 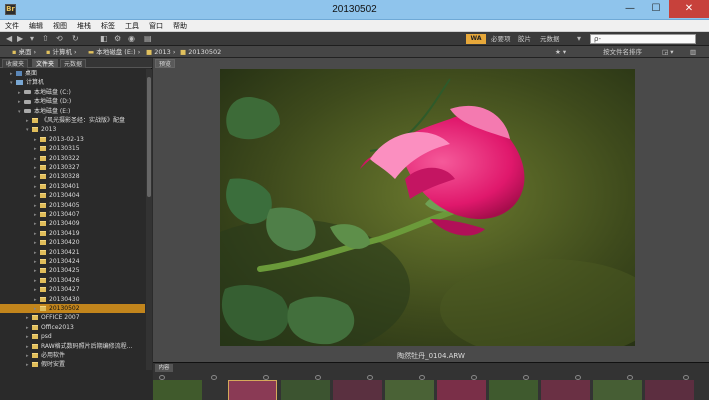 I want to click on close-button: ✕, so click(x=689, y=9).